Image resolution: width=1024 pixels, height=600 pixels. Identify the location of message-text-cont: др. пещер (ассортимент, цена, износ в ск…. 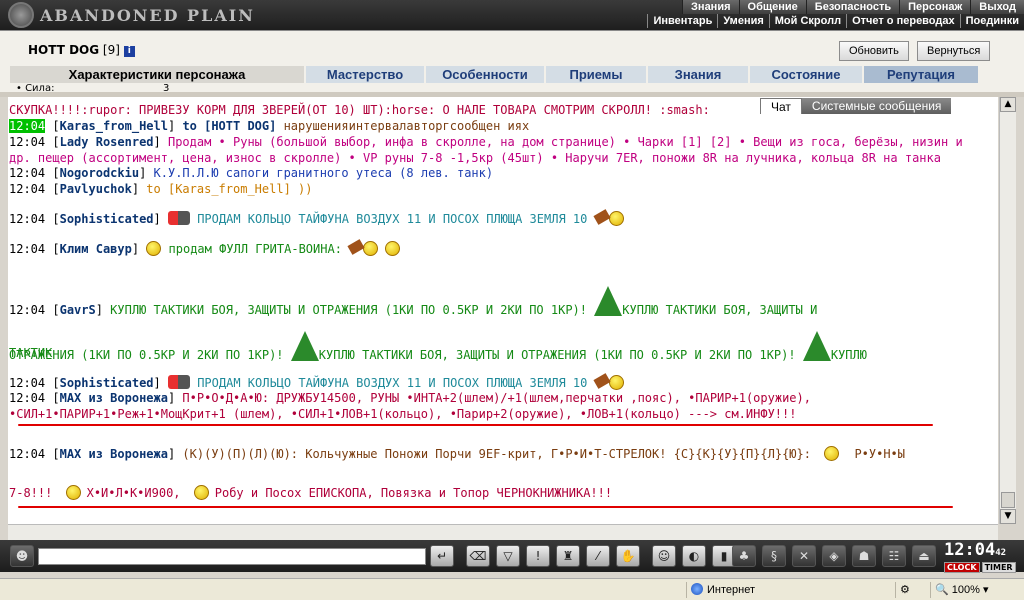
(475, 158).